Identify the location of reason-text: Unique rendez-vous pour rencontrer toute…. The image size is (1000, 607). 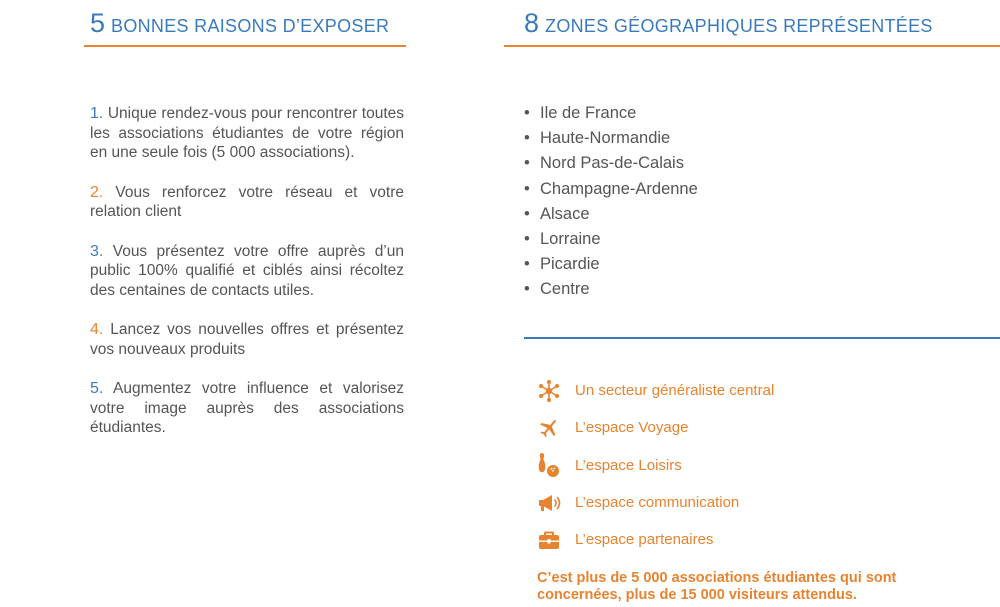
(247, 133).